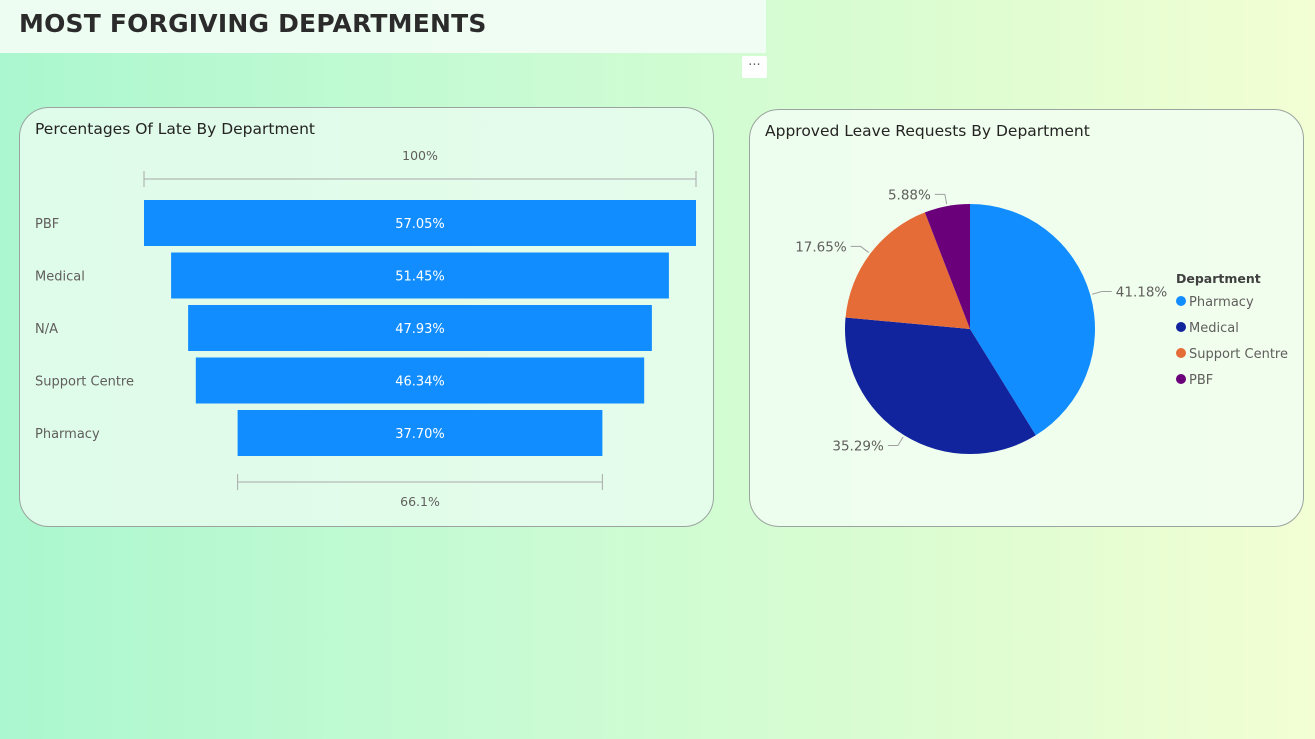 This screenshot has width=1315, height=739. I want to click on funnel-category-label-medical: Medical, so click(60, 277).